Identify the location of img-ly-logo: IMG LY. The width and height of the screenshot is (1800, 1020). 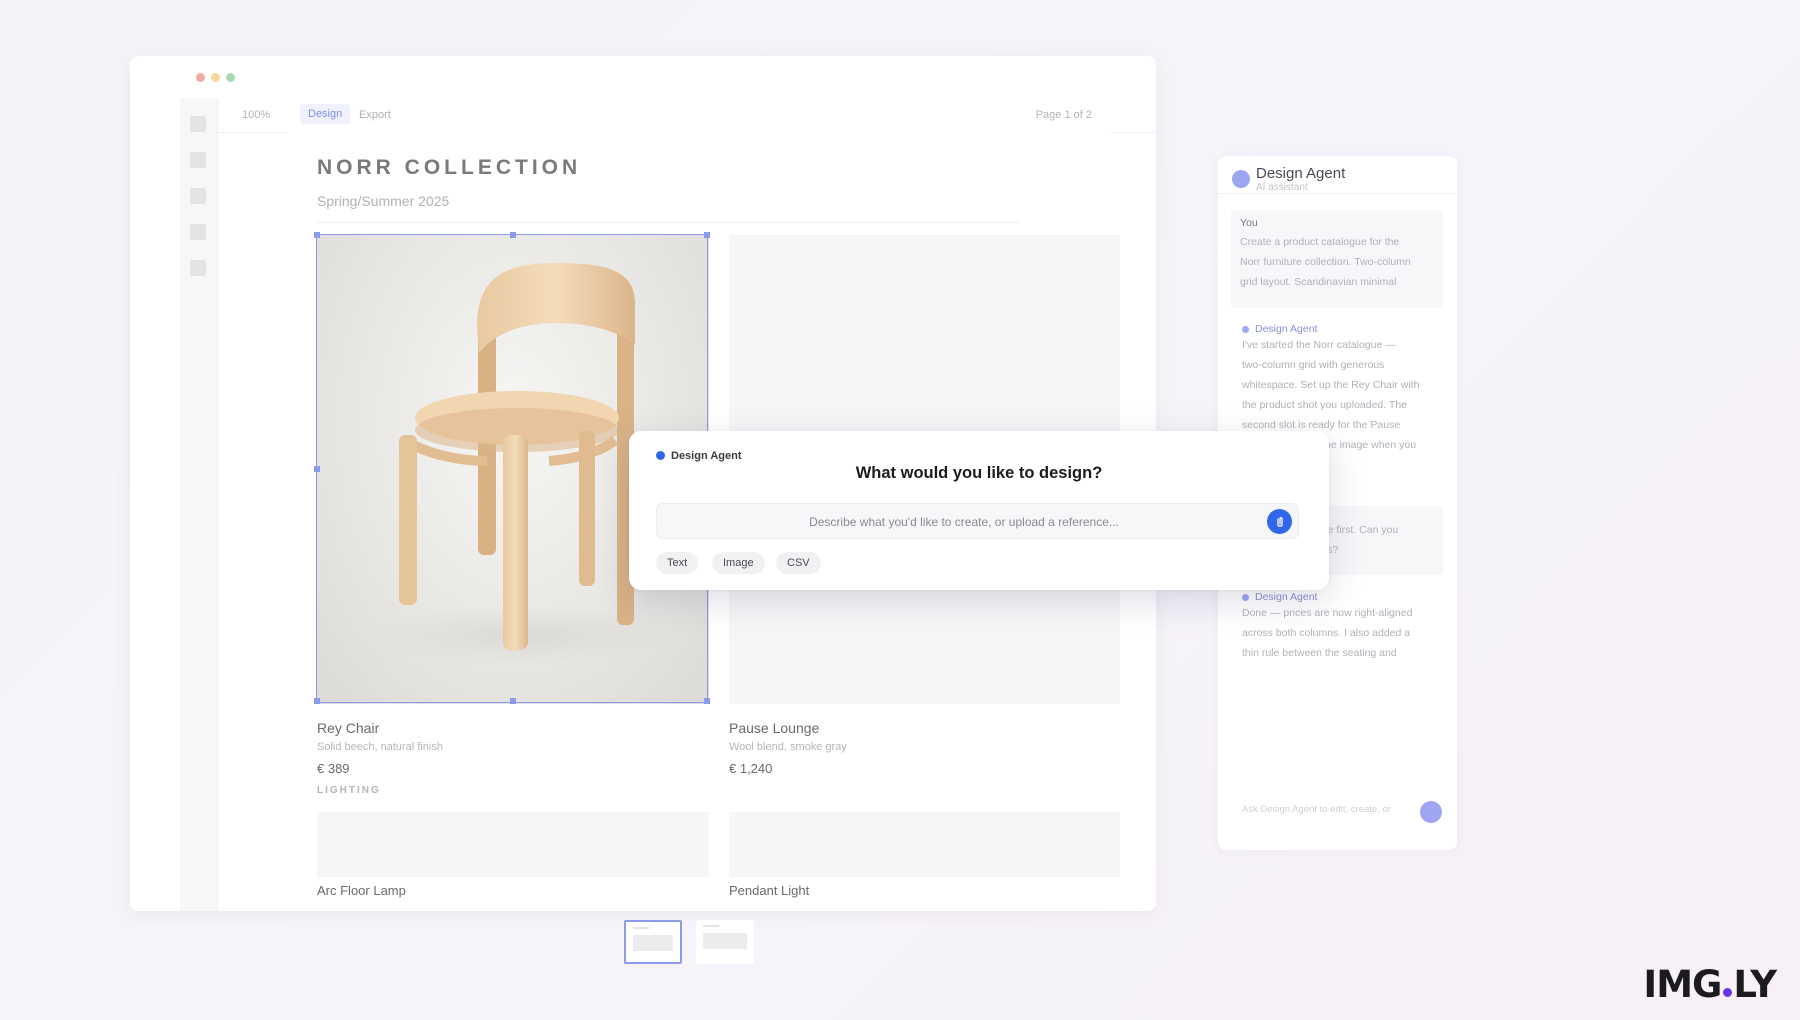
(1710, 984).